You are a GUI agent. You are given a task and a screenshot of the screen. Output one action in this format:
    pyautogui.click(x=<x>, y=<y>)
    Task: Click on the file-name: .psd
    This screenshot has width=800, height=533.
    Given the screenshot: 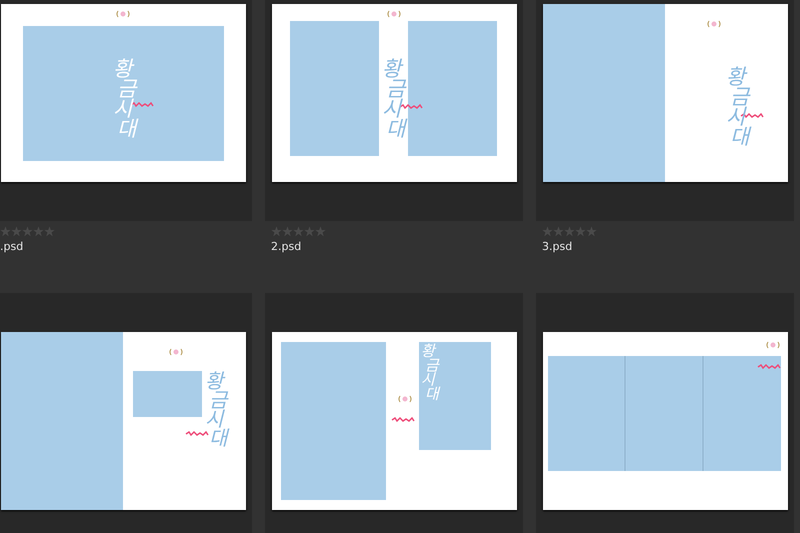 What is the action you would take?
    pyautogui.click(x=12, y=246)
    